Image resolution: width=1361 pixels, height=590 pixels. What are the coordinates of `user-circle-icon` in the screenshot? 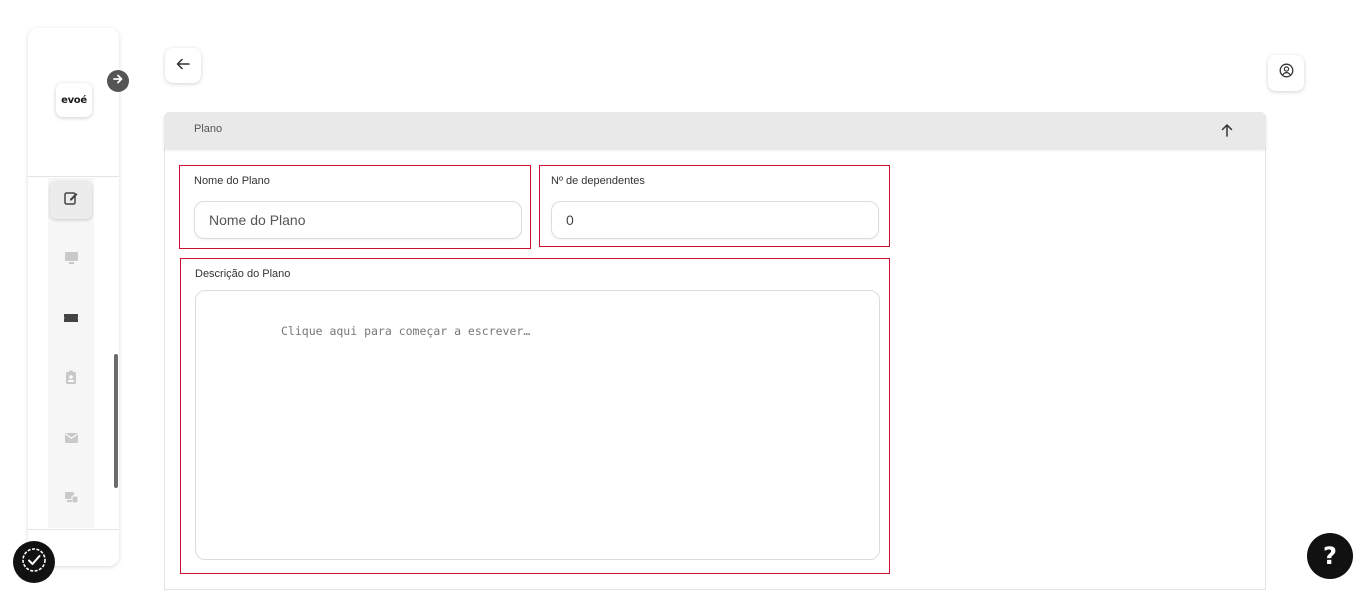 It's located at (1286, 73).